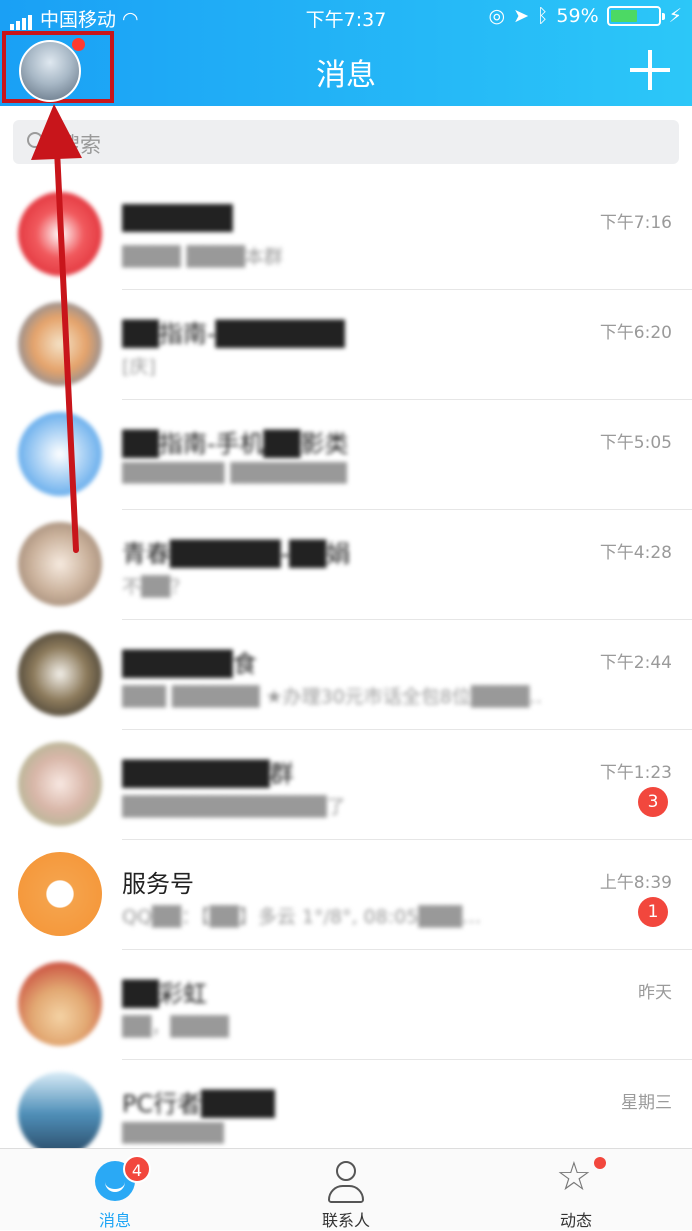 Image resolution: width=692 pixels, height=1231 pixels. Describe the element at coordinates (233, 334) in the screenshot. I see `conversation-name: ██指南-███████` at that location.